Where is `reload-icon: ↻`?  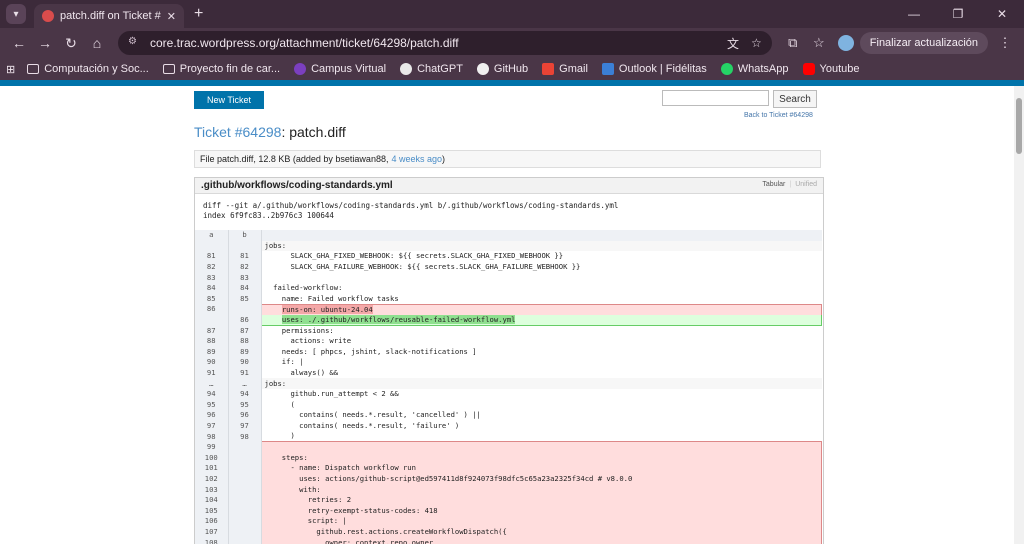
reload-icon: ↻ is located at coordinates (71, 43).